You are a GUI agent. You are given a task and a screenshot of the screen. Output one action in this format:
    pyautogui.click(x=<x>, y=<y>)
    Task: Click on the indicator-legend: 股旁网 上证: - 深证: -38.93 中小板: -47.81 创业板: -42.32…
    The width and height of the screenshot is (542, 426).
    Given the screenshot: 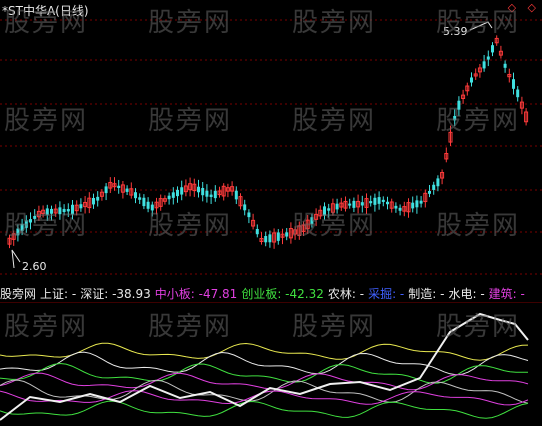 What is the action you would take?
    pyautogui.click(x=271, y=294)
    